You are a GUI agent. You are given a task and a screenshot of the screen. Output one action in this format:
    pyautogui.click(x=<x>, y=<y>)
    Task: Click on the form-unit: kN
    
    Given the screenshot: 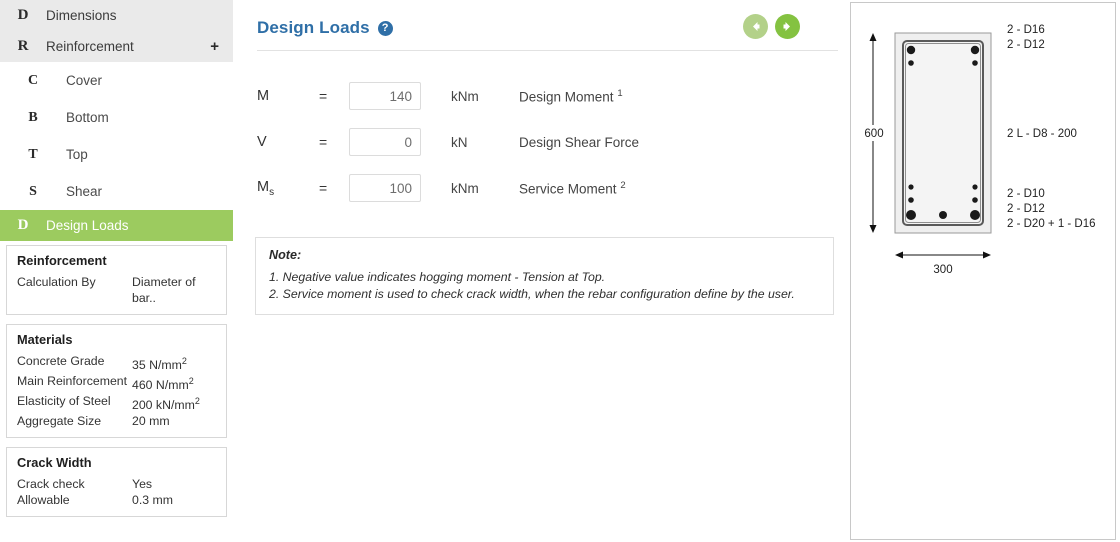 What is the action you would take?
    pyautogui.click(x=459, y=142)
    